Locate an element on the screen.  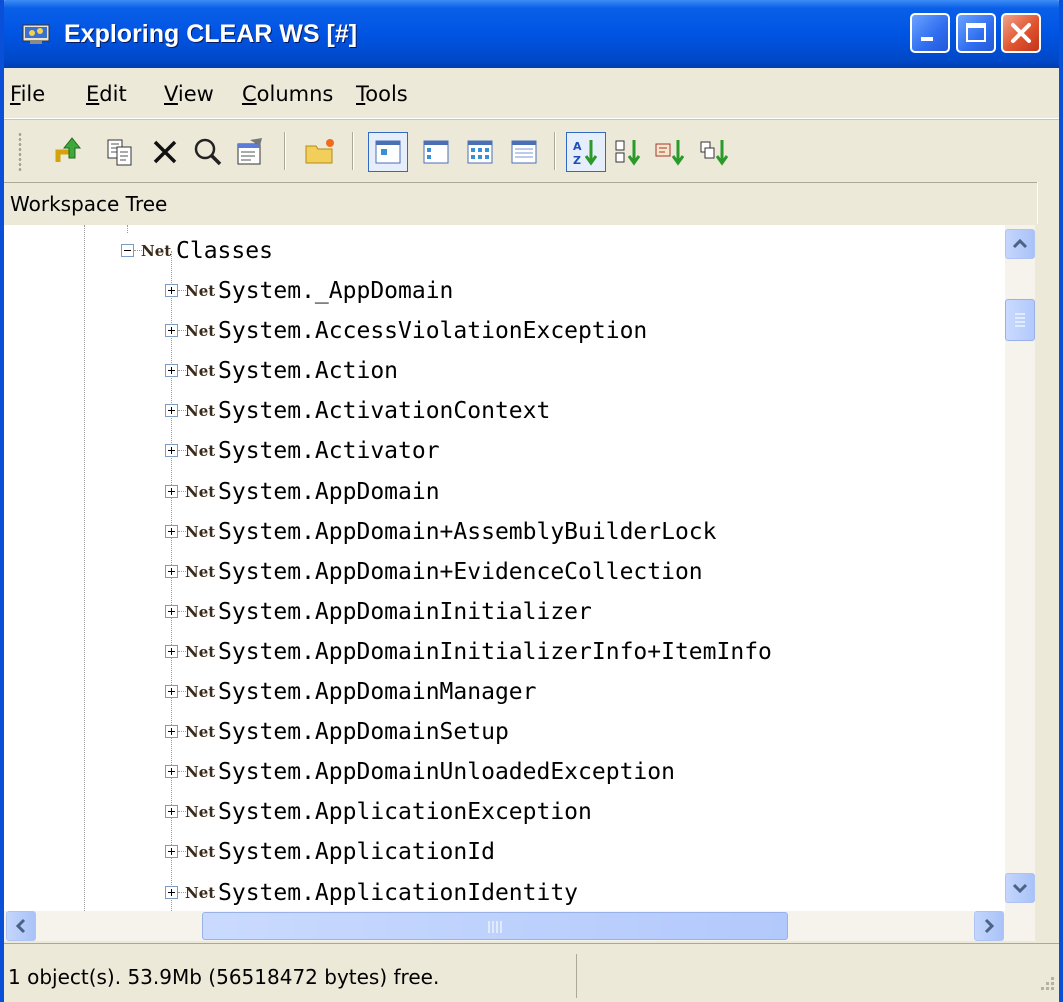
tree-node: Net System.ApplicationException is located at coordinates (504, 812).